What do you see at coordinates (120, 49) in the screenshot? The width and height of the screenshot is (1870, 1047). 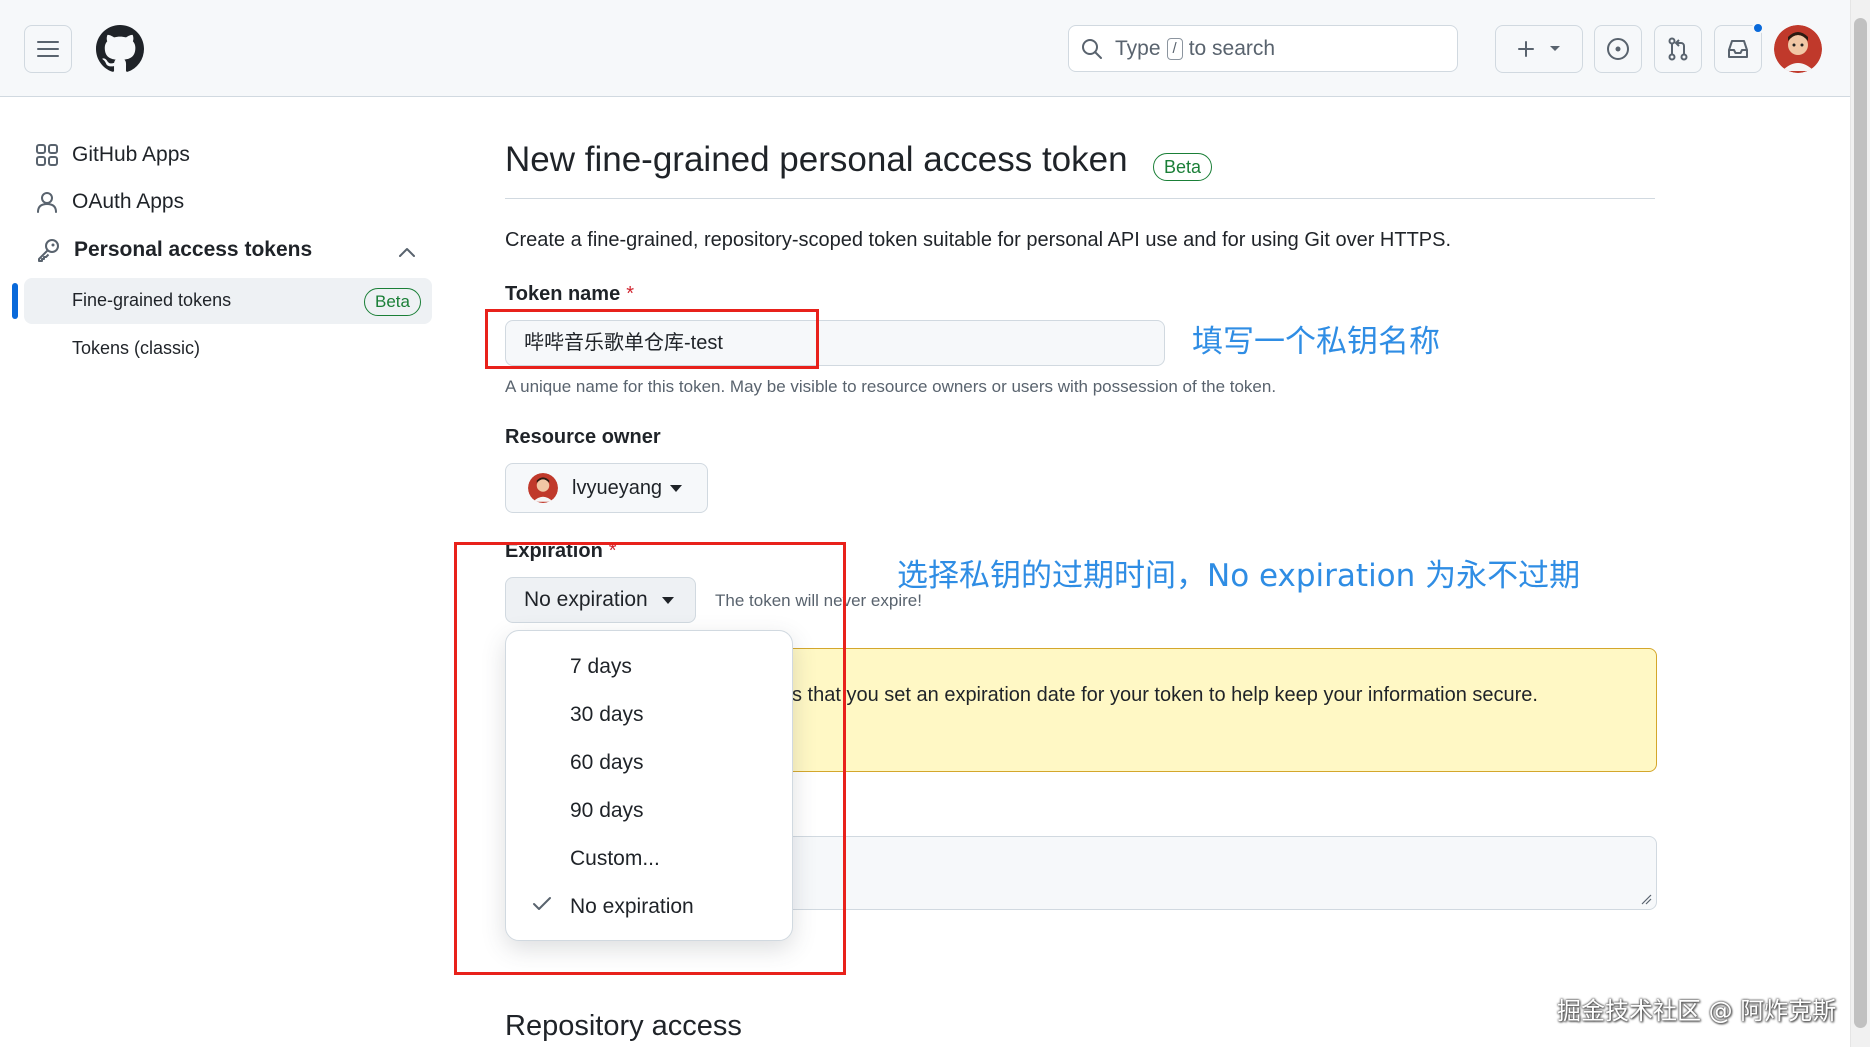 I see `github-logo-icon` at bounding box center [120, 49].